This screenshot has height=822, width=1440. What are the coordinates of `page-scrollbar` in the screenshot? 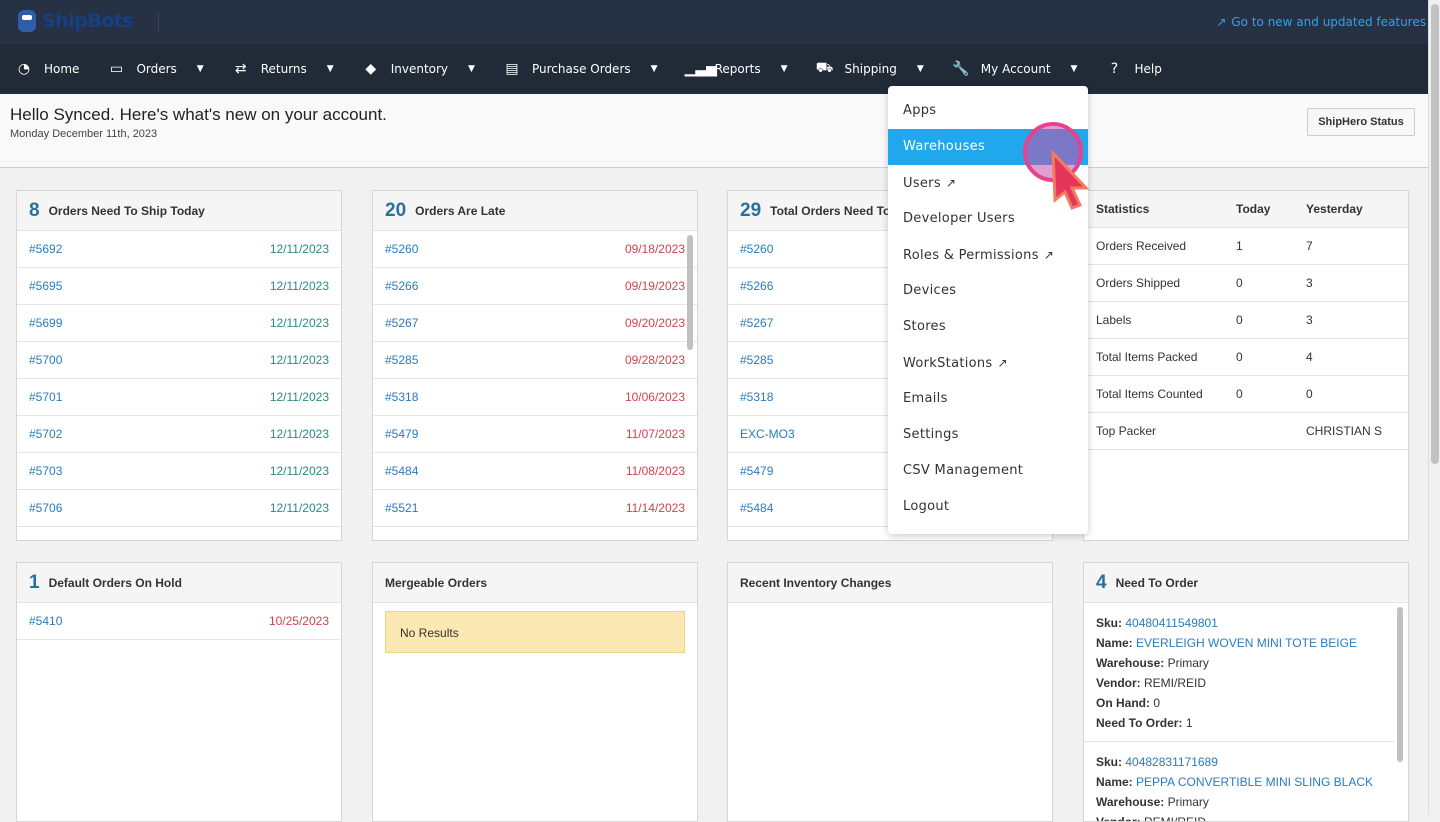 It's located at (1434, 407).